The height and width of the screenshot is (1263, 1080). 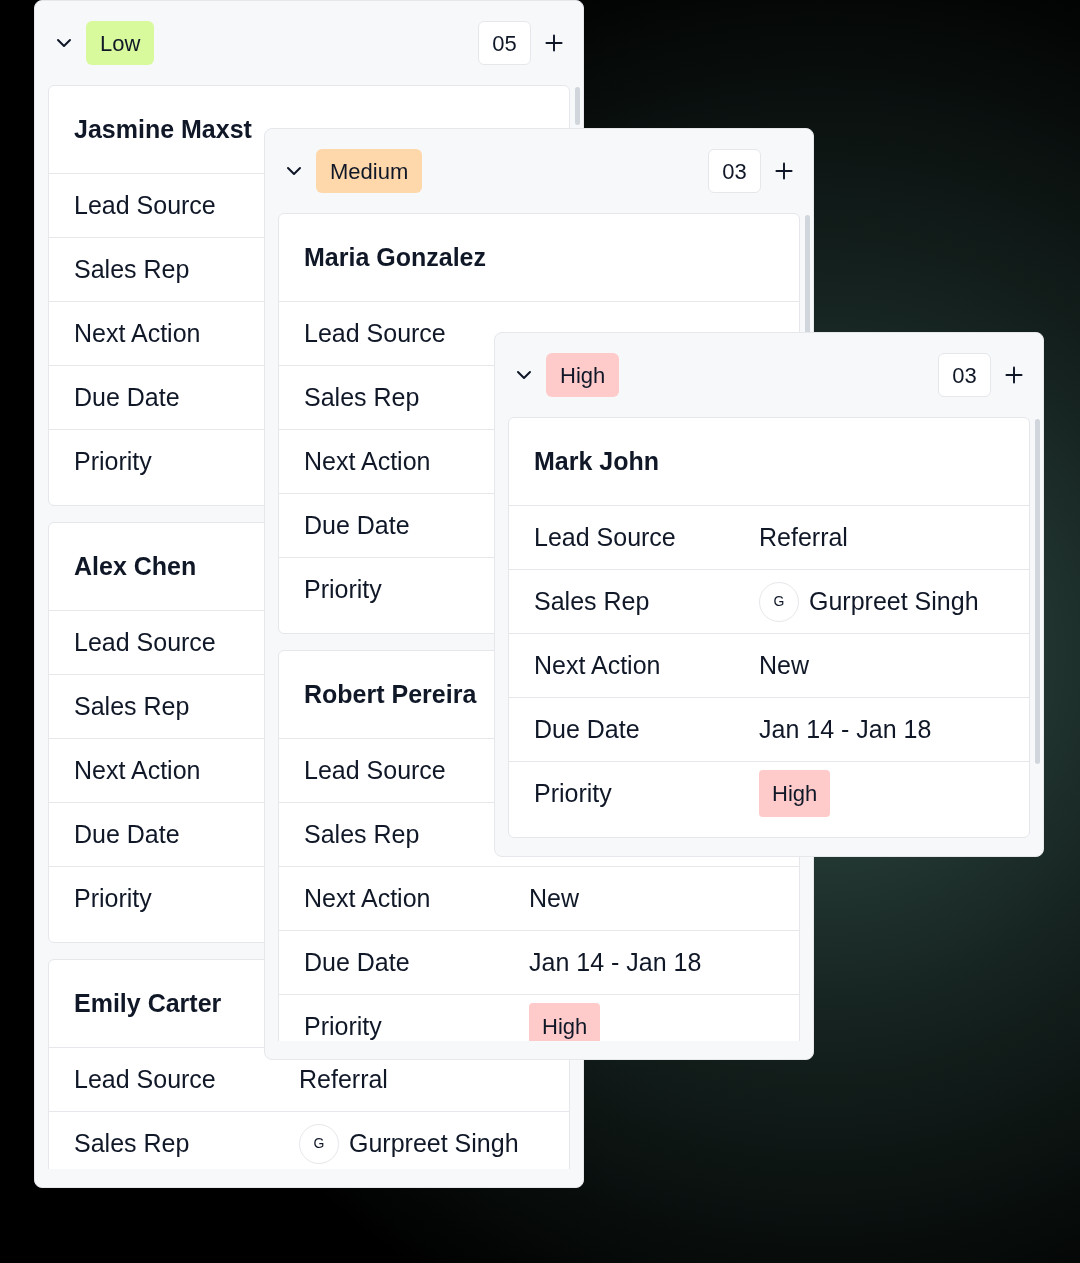 I want to click on lead-name: Emily Carter, so click(x=148, y=1003).